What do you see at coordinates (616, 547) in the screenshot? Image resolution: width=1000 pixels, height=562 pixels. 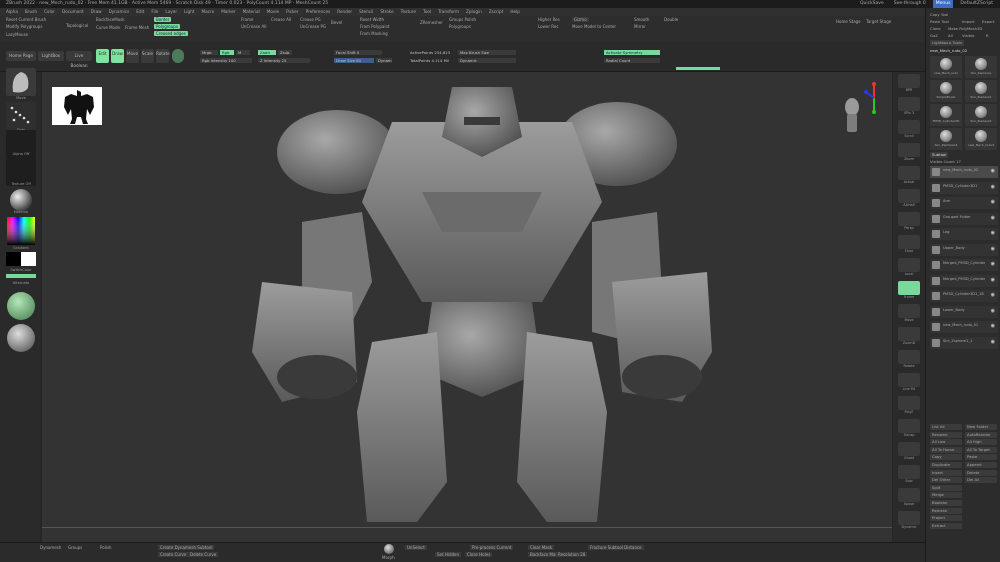 I see `fracture-subtool-distance-slider: Fracture Subtool Distance` at bounding box center [616, 547].